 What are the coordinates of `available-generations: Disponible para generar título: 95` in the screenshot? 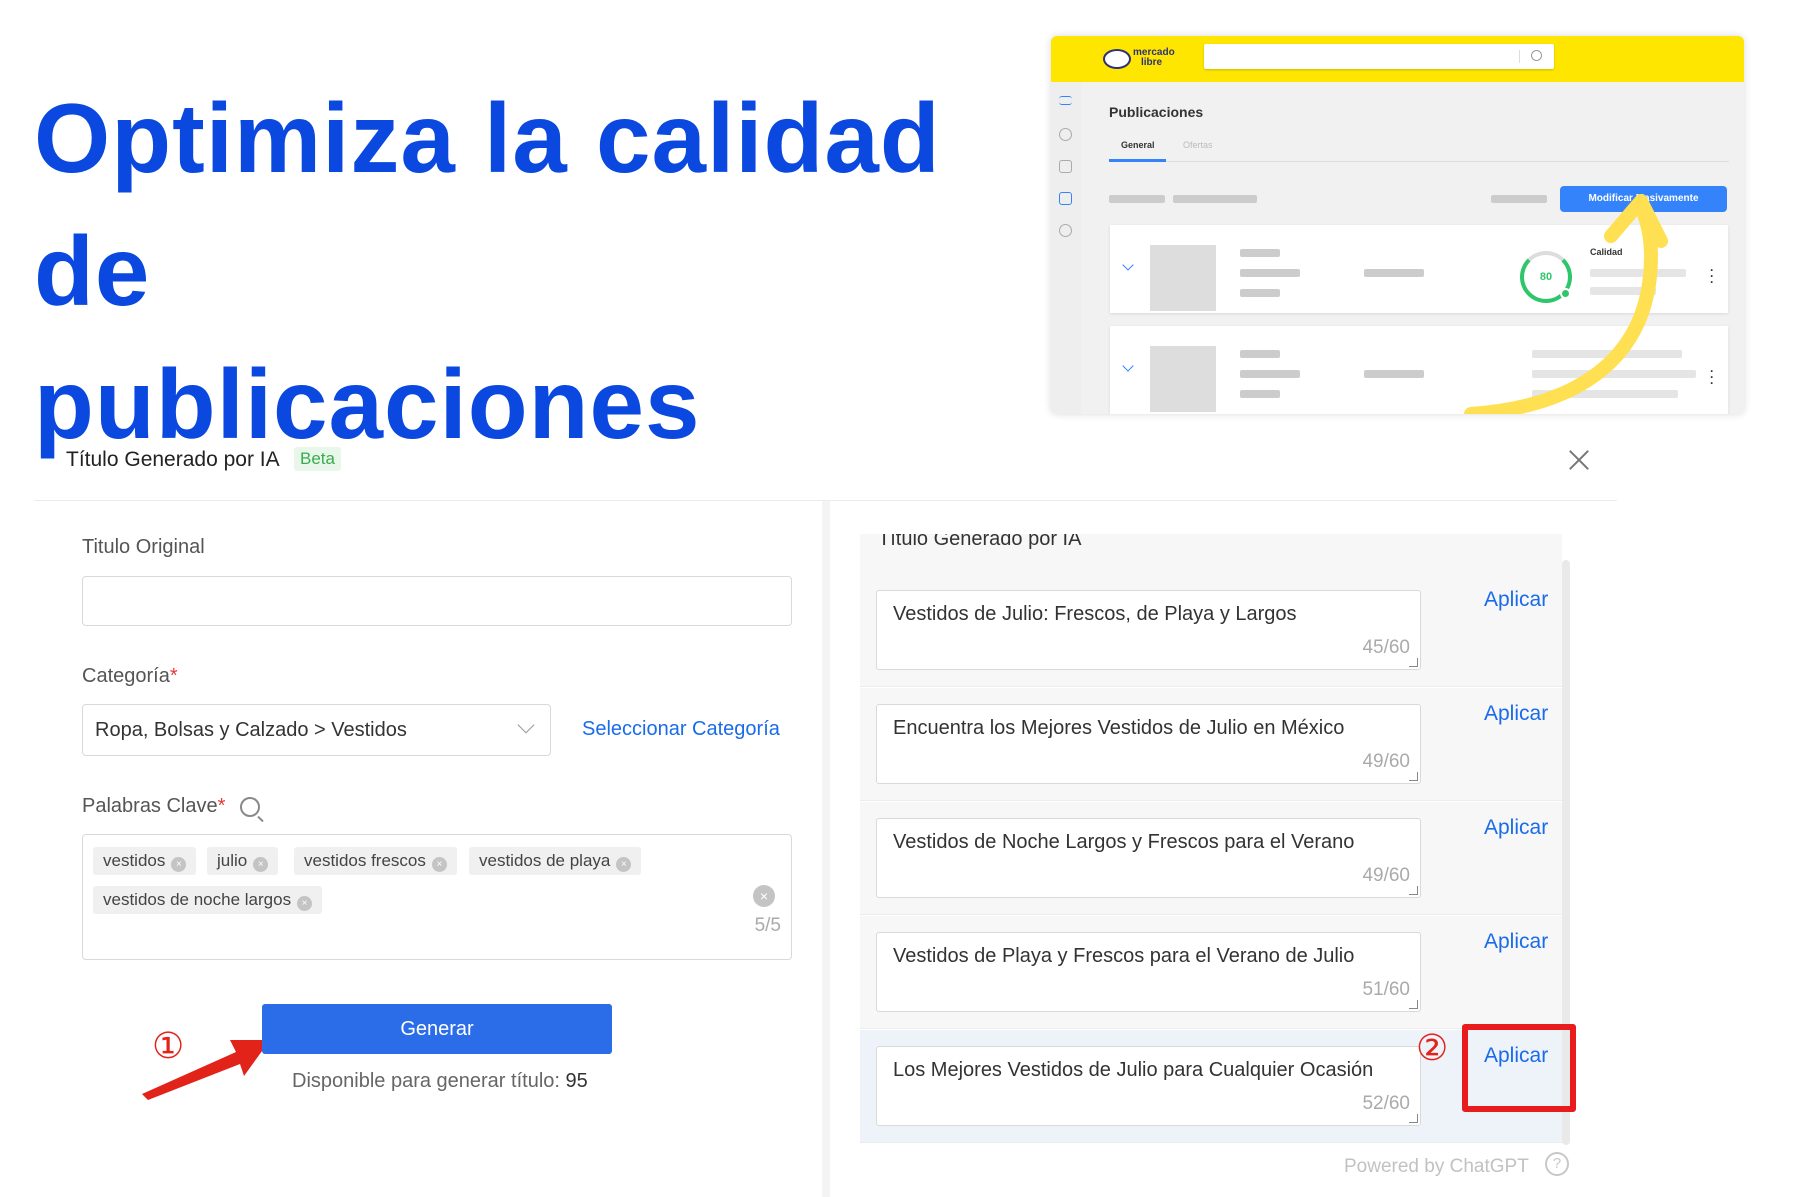 It's located at (440, 1081).